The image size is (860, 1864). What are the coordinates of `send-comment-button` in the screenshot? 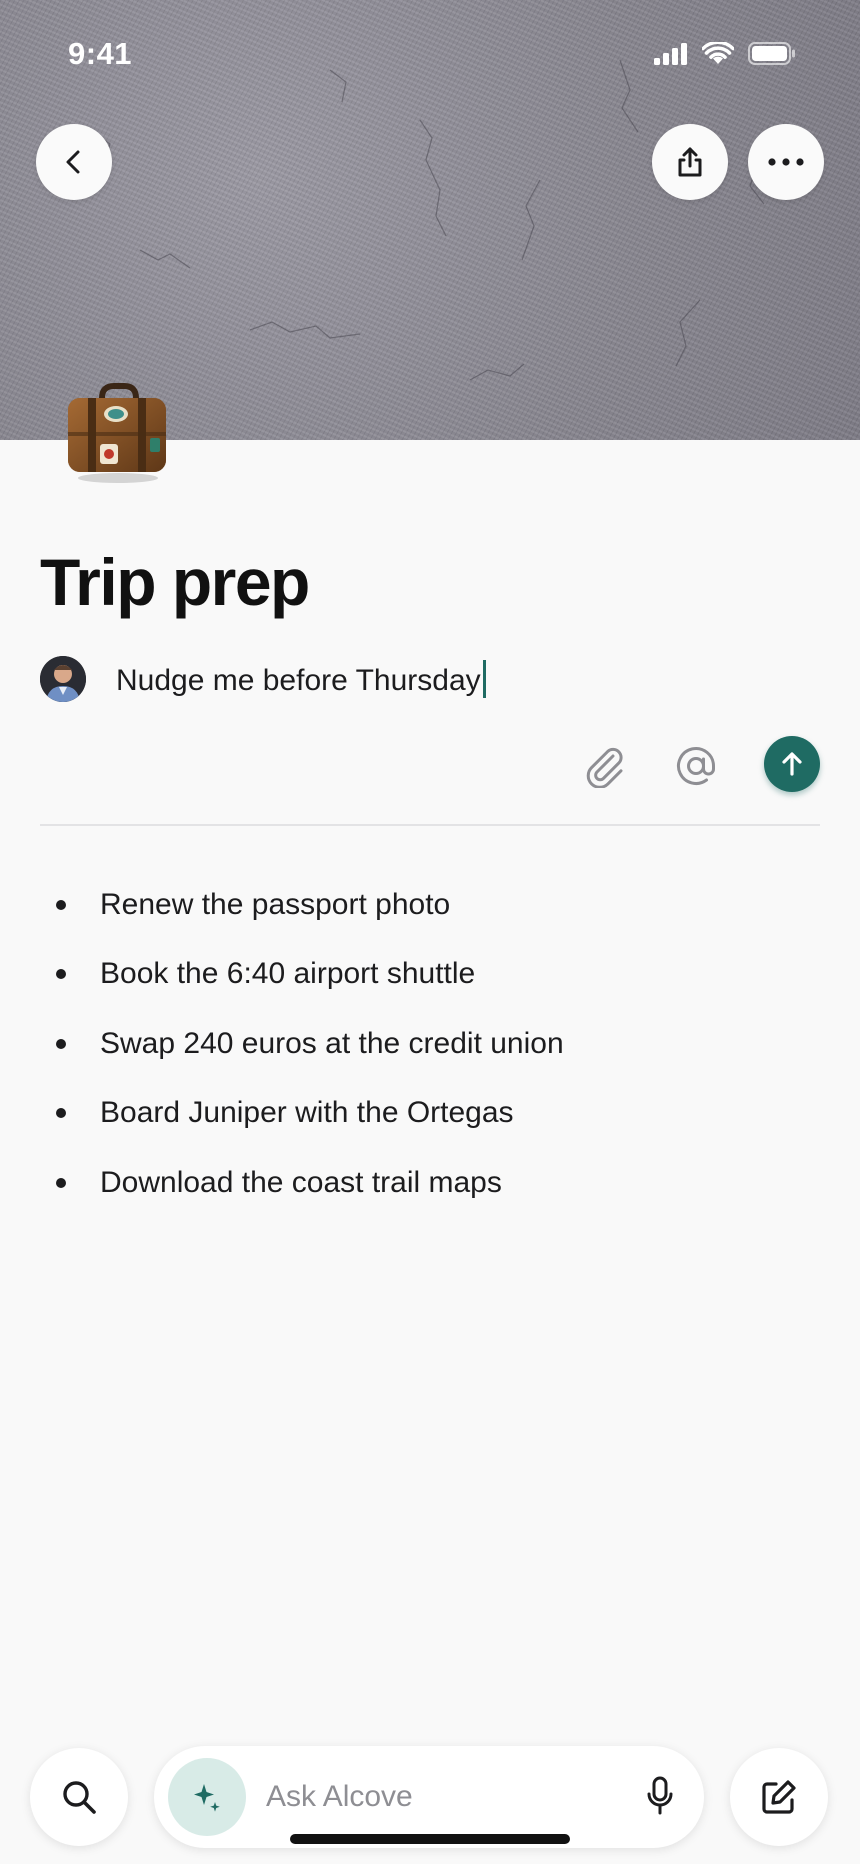 It's located at (792, 764).